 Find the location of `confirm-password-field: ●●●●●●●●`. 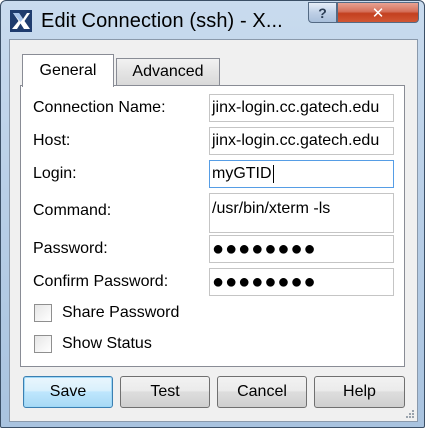

confirm-password-field: ●●●●●●●● is located at coordinates (301, 282).